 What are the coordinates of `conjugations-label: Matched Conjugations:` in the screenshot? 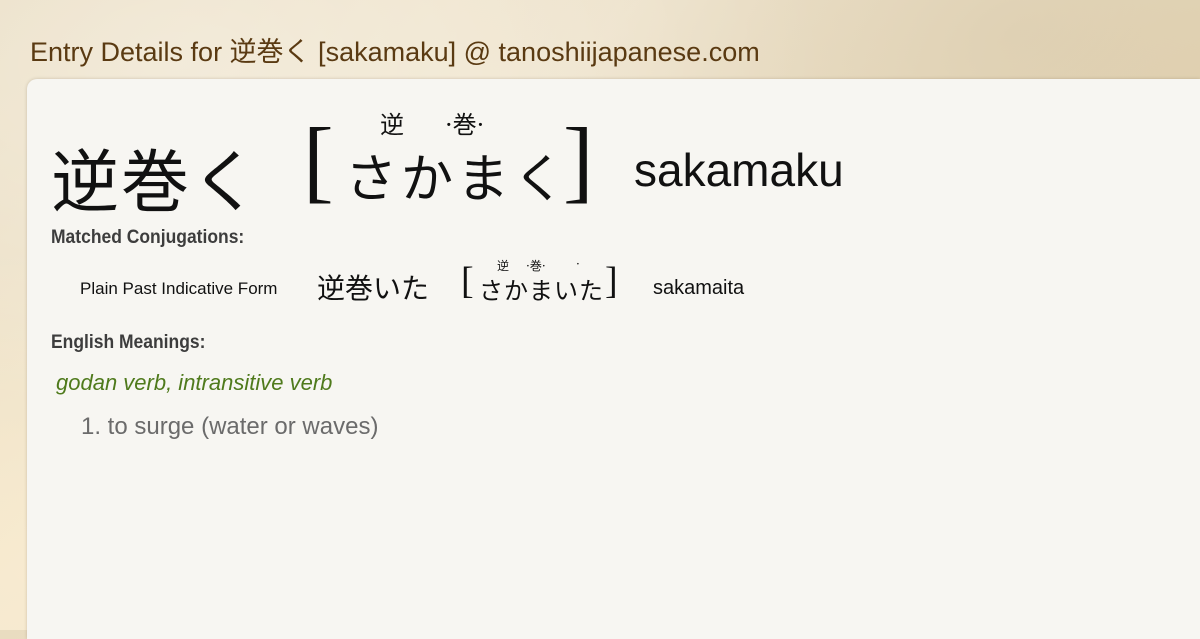 It's located at (148, 237).